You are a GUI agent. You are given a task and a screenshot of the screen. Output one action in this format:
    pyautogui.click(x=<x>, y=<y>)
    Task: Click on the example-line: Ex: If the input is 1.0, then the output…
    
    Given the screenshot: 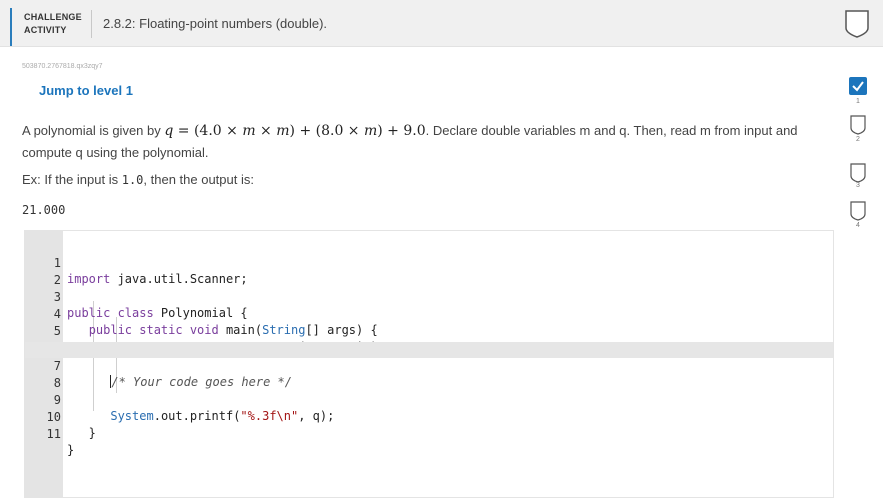 What is the action you would take?
    pyautogui.click(x=138, y=179)
    